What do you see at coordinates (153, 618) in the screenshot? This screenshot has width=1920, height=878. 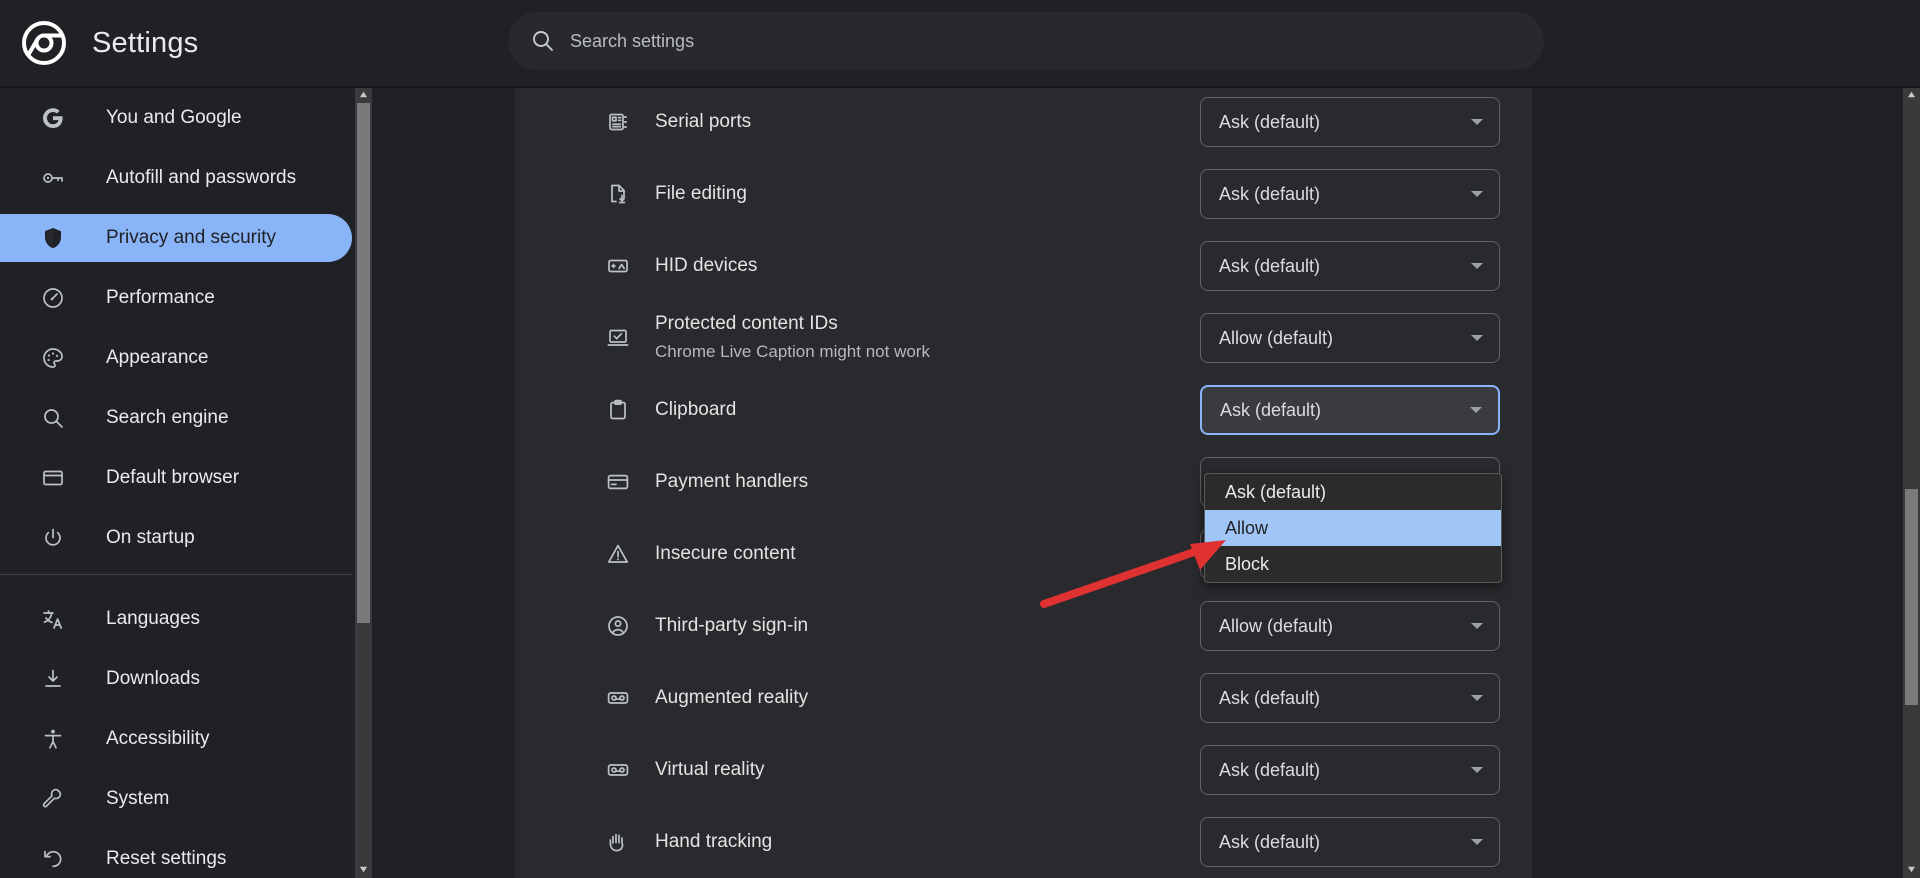 I see `sidebar-item-label: Languages` at bounding box center [153, 618].